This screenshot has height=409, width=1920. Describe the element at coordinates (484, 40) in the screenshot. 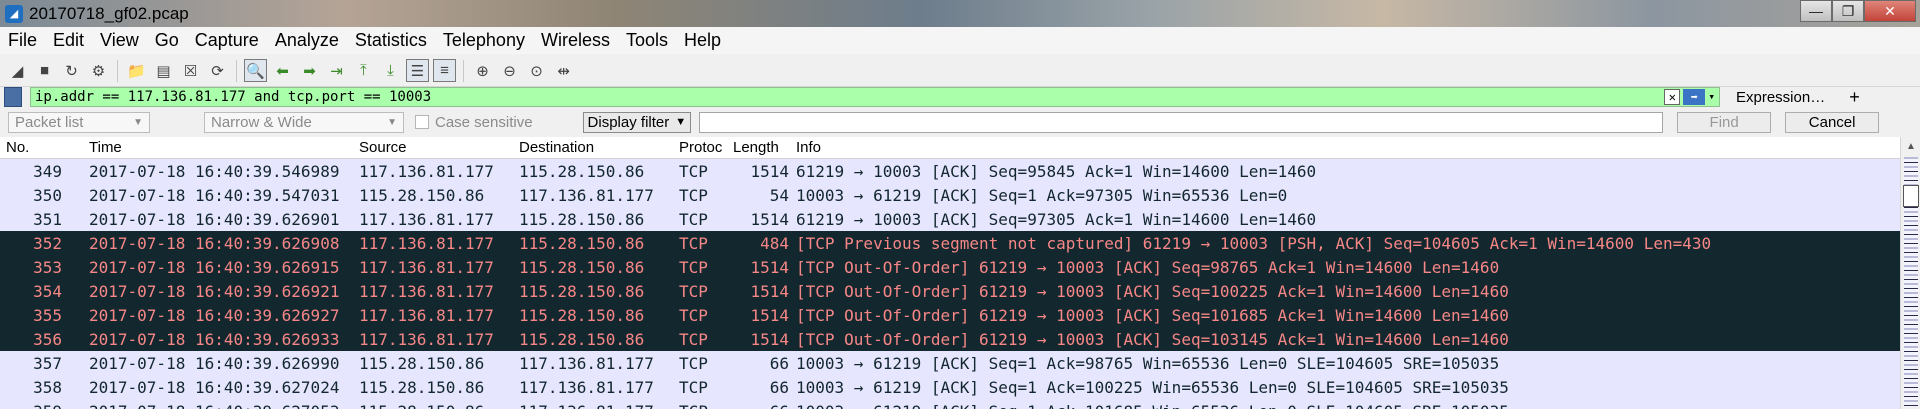

I see `menu-telephony: Telephony` at that location.